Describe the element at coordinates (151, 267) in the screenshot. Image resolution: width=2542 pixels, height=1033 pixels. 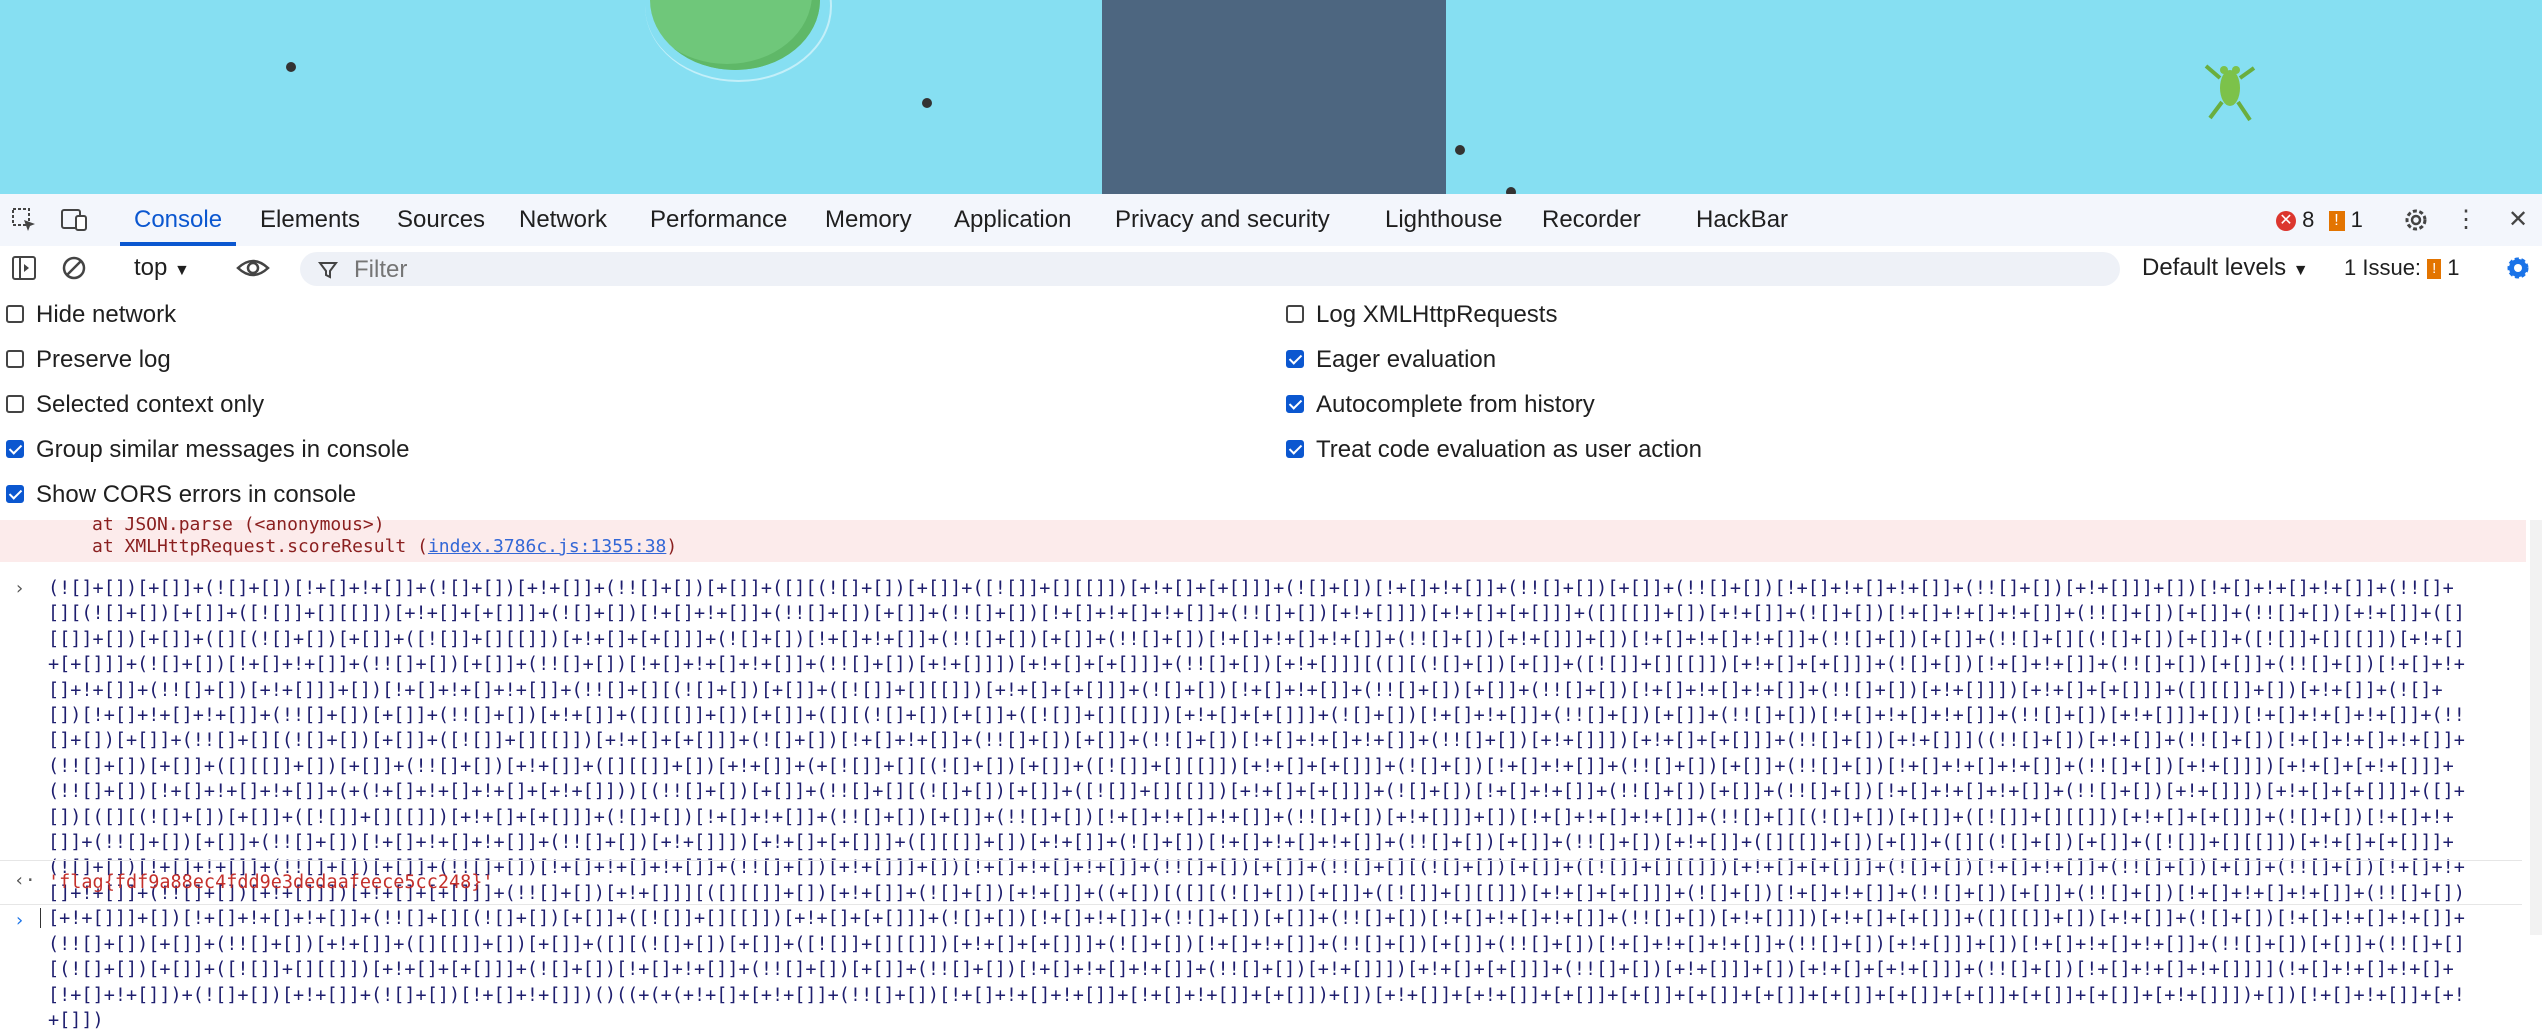
I see `context-label: top` at that location.